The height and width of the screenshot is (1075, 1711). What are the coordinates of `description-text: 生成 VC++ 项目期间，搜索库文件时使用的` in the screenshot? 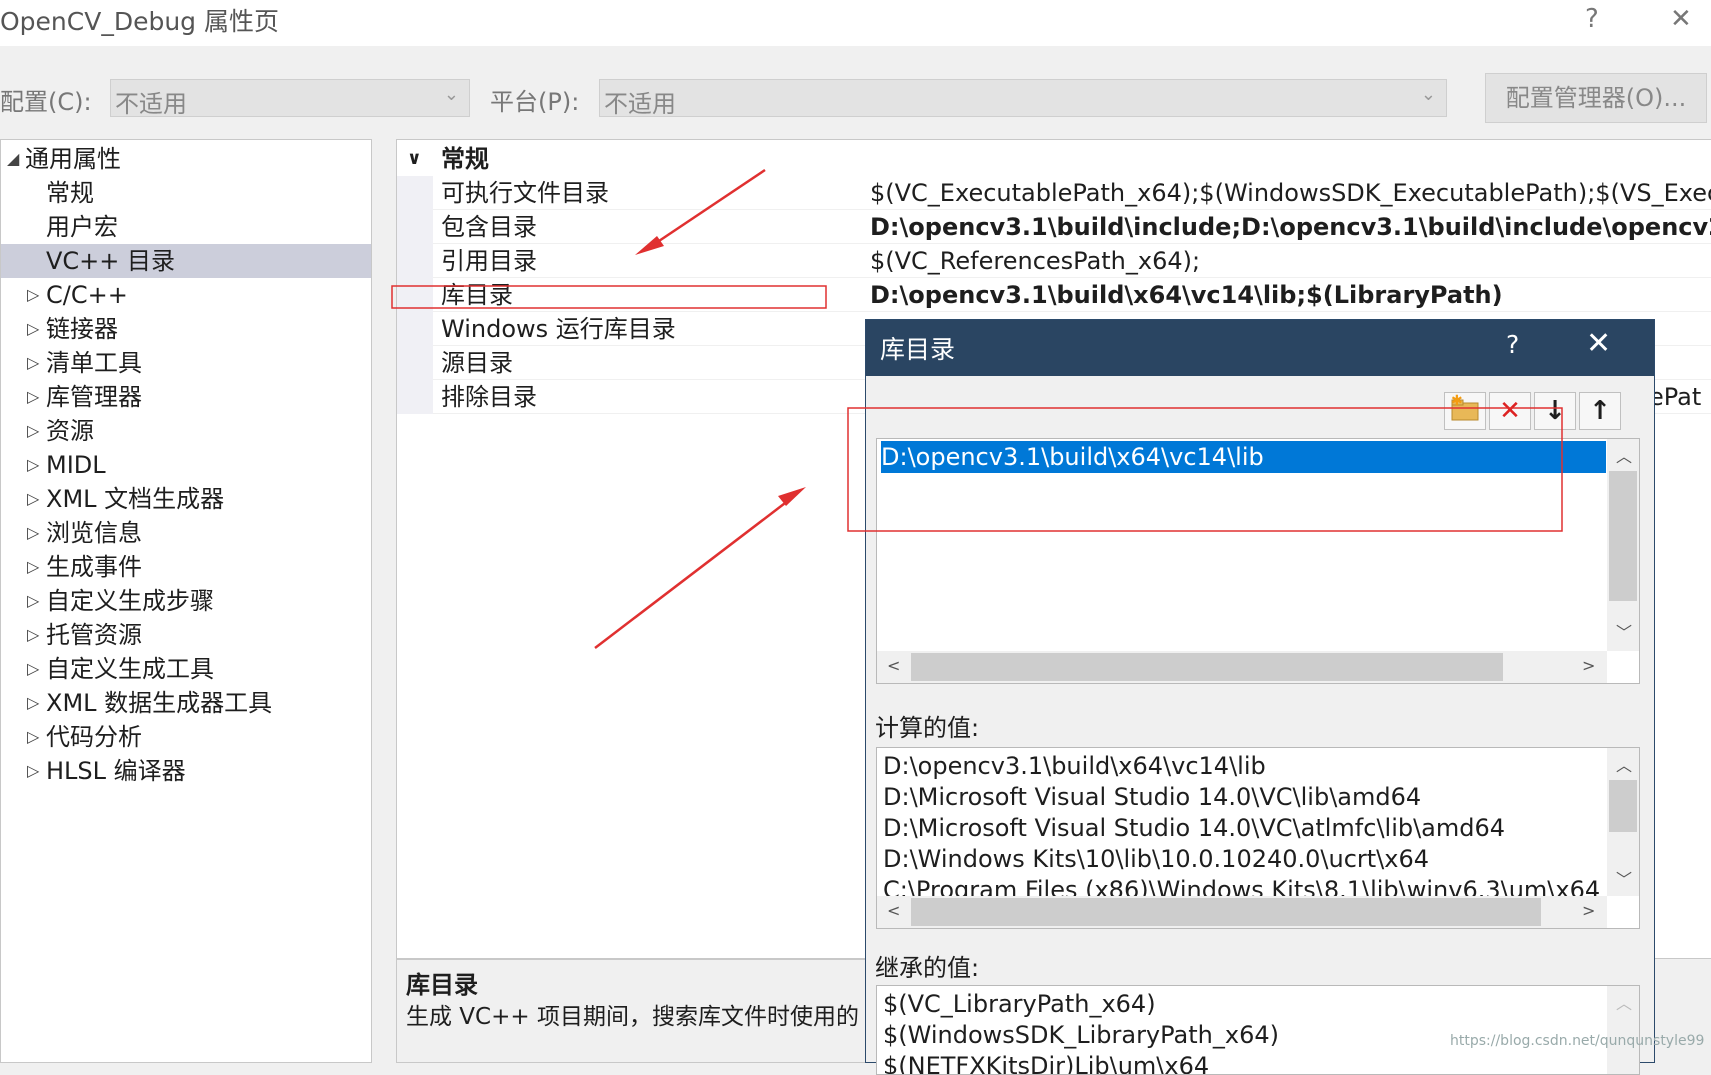 It's located at (632, 1014).